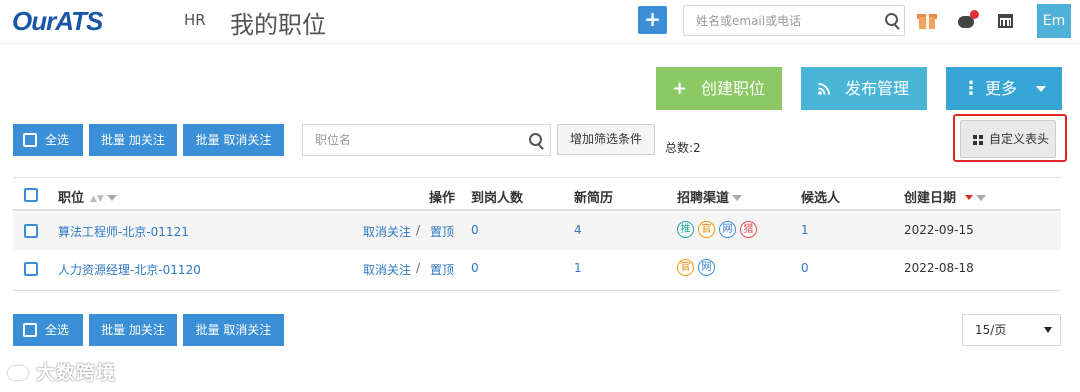 The image size is (1080, 392). What do you see at coordinates (410, 140) in the screenshot?
I see `position-name-input` at bounding box center [410, 140].